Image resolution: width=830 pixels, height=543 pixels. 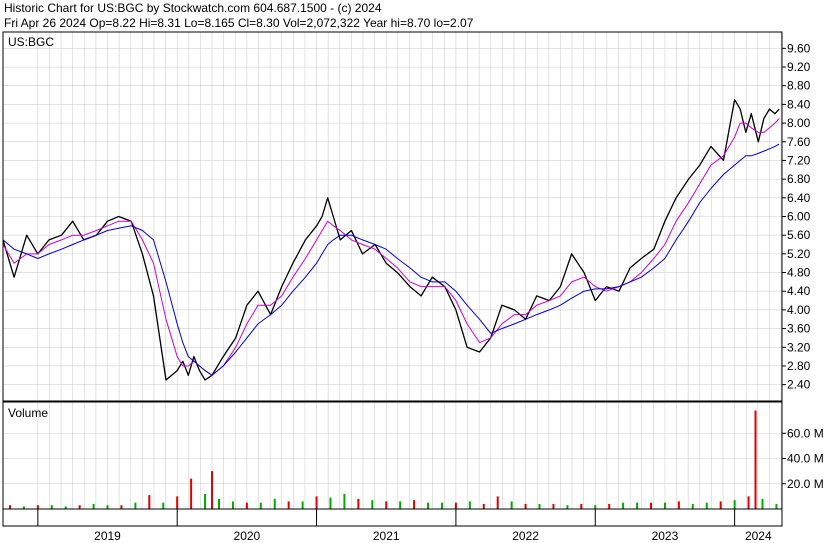 What do you see at coordinates (799, 67) in the screenshot?
I see `price-tick-label: 9.20` at bounding box center [799, 67].